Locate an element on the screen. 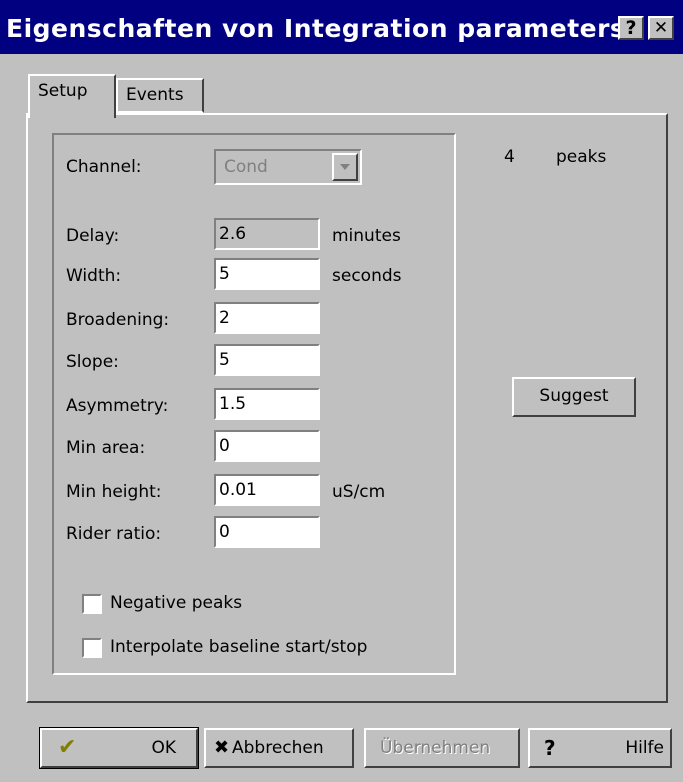  width-unit: seconds is located at coordinates (367, 276).